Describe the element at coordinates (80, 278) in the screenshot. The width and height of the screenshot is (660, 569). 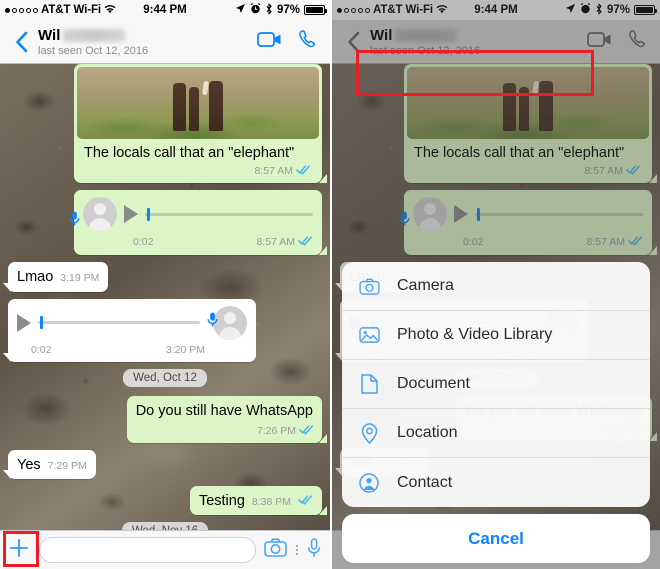
I see `timestamp: 3:19 PM` at that location.